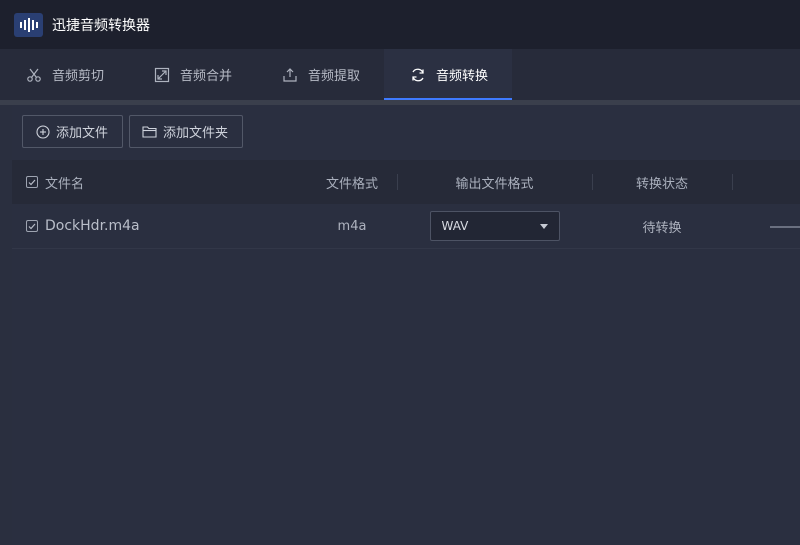  What do you see at coordinates (42, 131) in the screenshot?
I see `plus-circle-icon` at bounding box center [42, 131].